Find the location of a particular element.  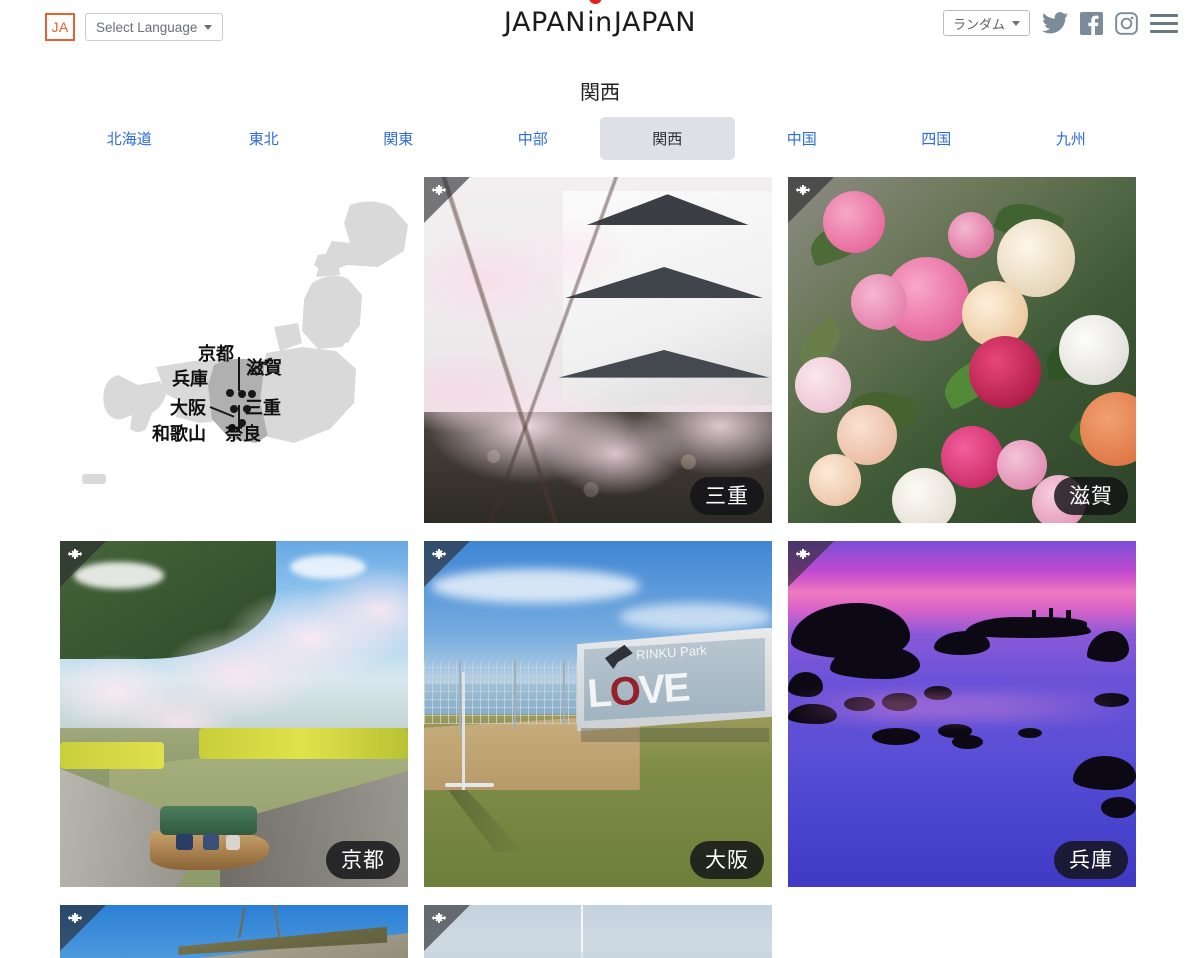

prefecture-label-badge: 京都 is located at coordinates (363, 860).